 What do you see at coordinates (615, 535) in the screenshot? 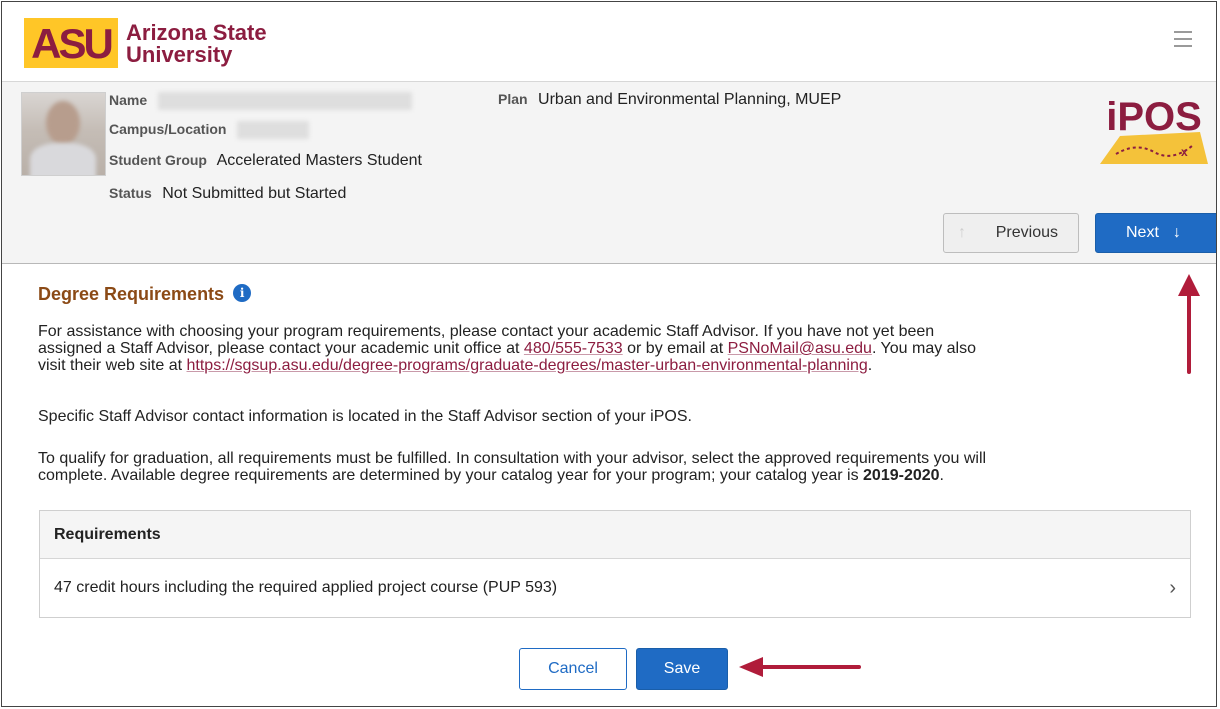
I see `requirements-header: Requirements` at bounding box center [615, 535].